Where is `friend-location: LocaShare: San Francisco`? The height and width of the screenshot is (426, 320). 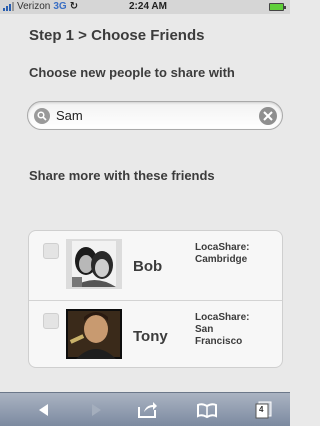 friend-location: LocaShare: San Francisco is located at coordinates (236, 330).